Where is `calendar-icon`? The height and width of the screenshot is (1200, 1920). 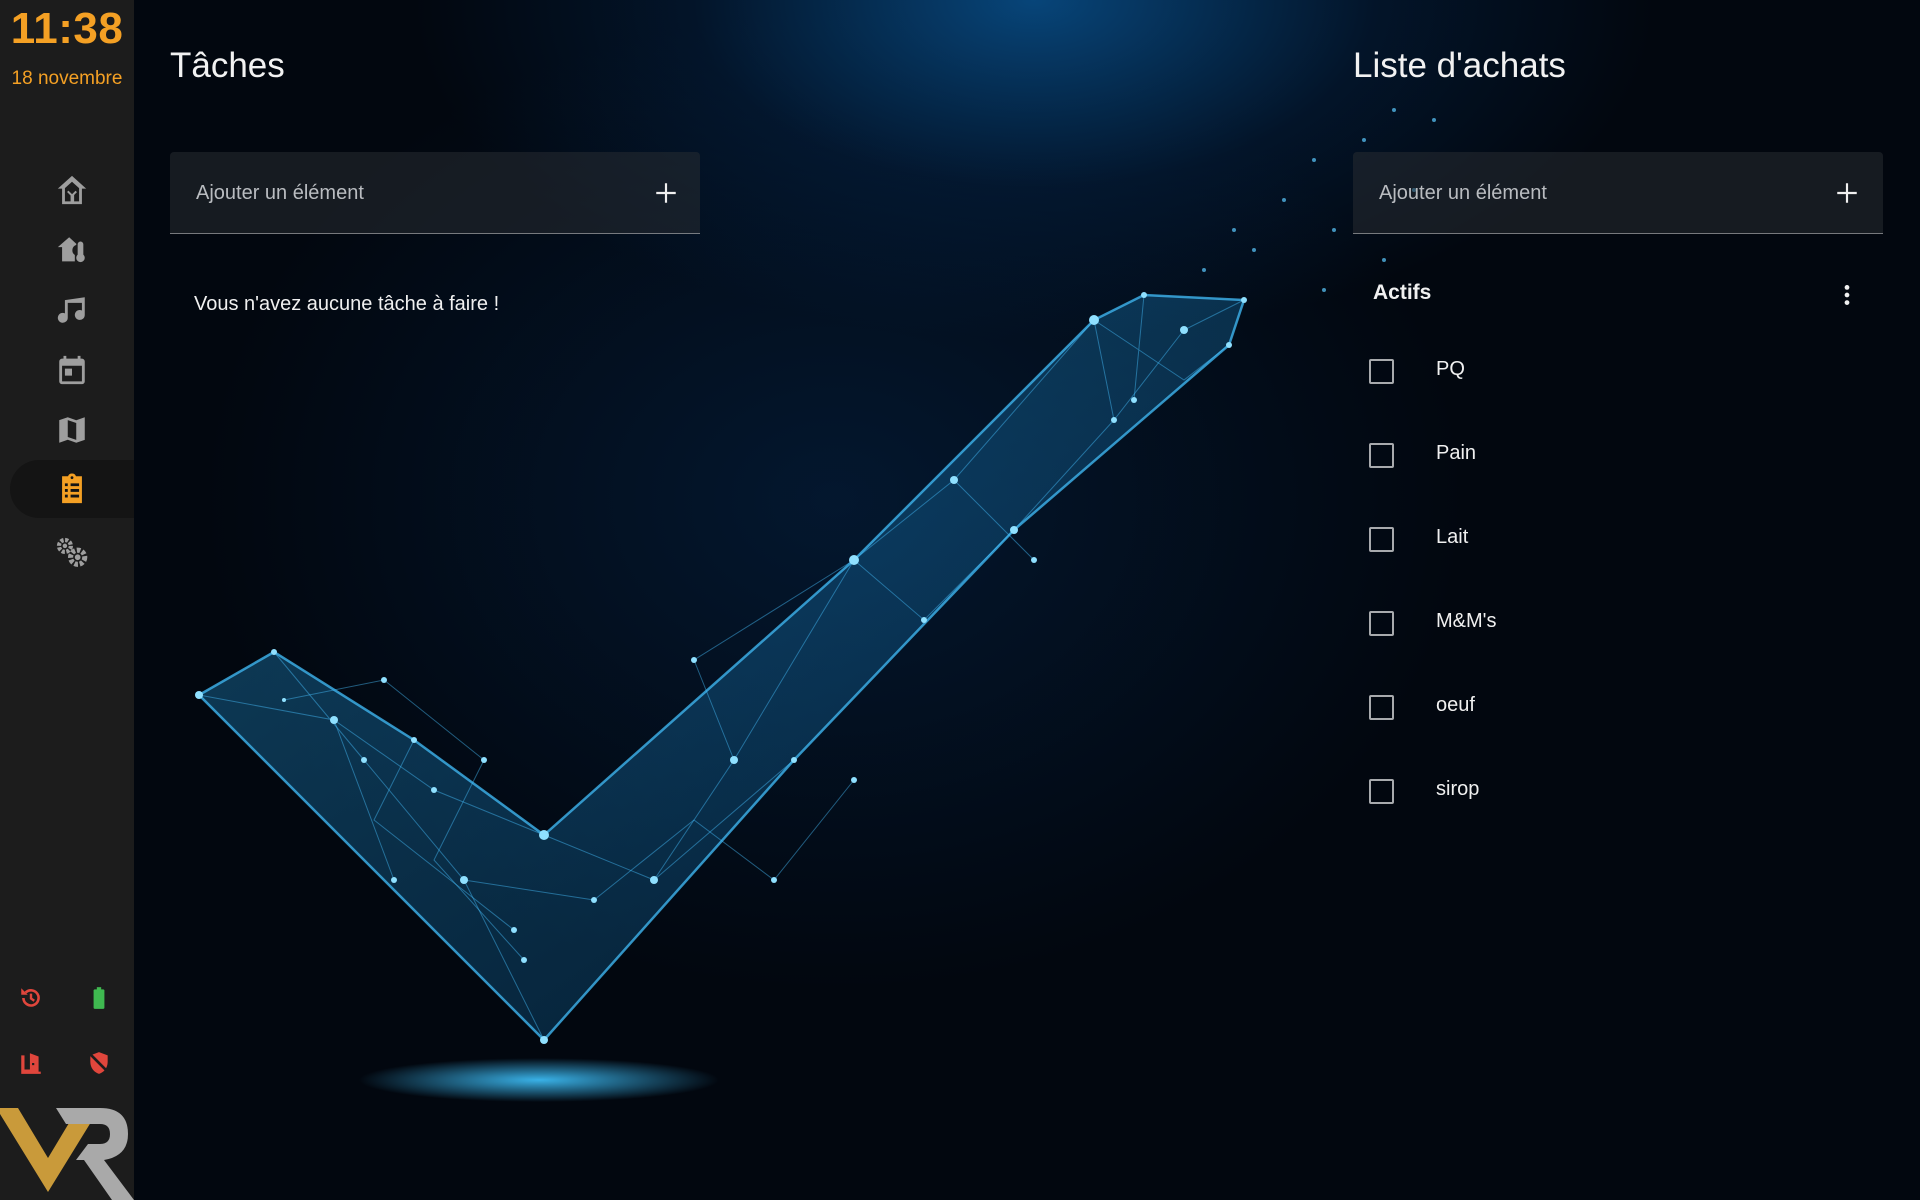
calendar-icon is located at coordinates (72, 370).